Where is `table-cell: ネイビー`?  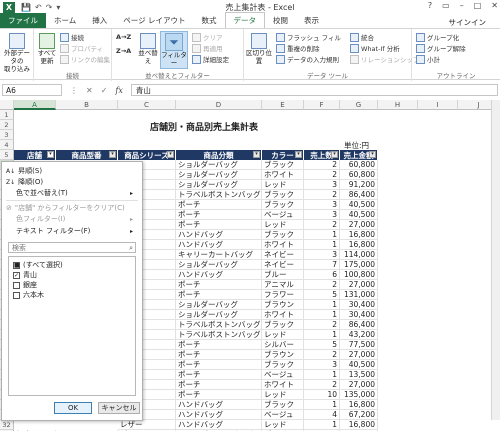 table-cell: ネイビー is located at coordinates (283, 265).